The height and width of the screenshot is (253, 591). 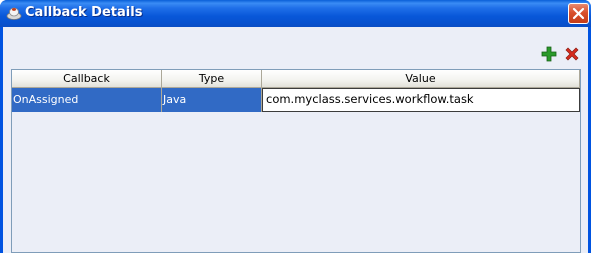 I want to click on plus-icon, so click(x=549, y=54).